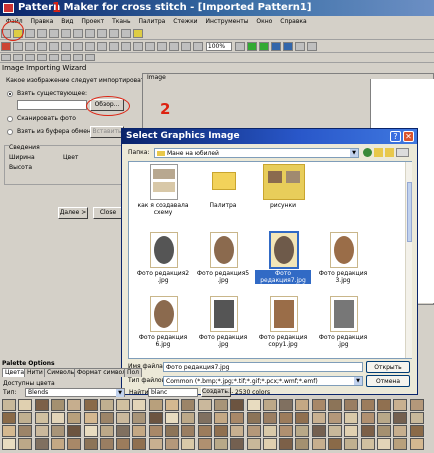 The width and height of the screenshot is (434, 453). What do you see at coordinates (138, 33) in the screenshot?
I see `help-icon` at bounding box center [138, 33].